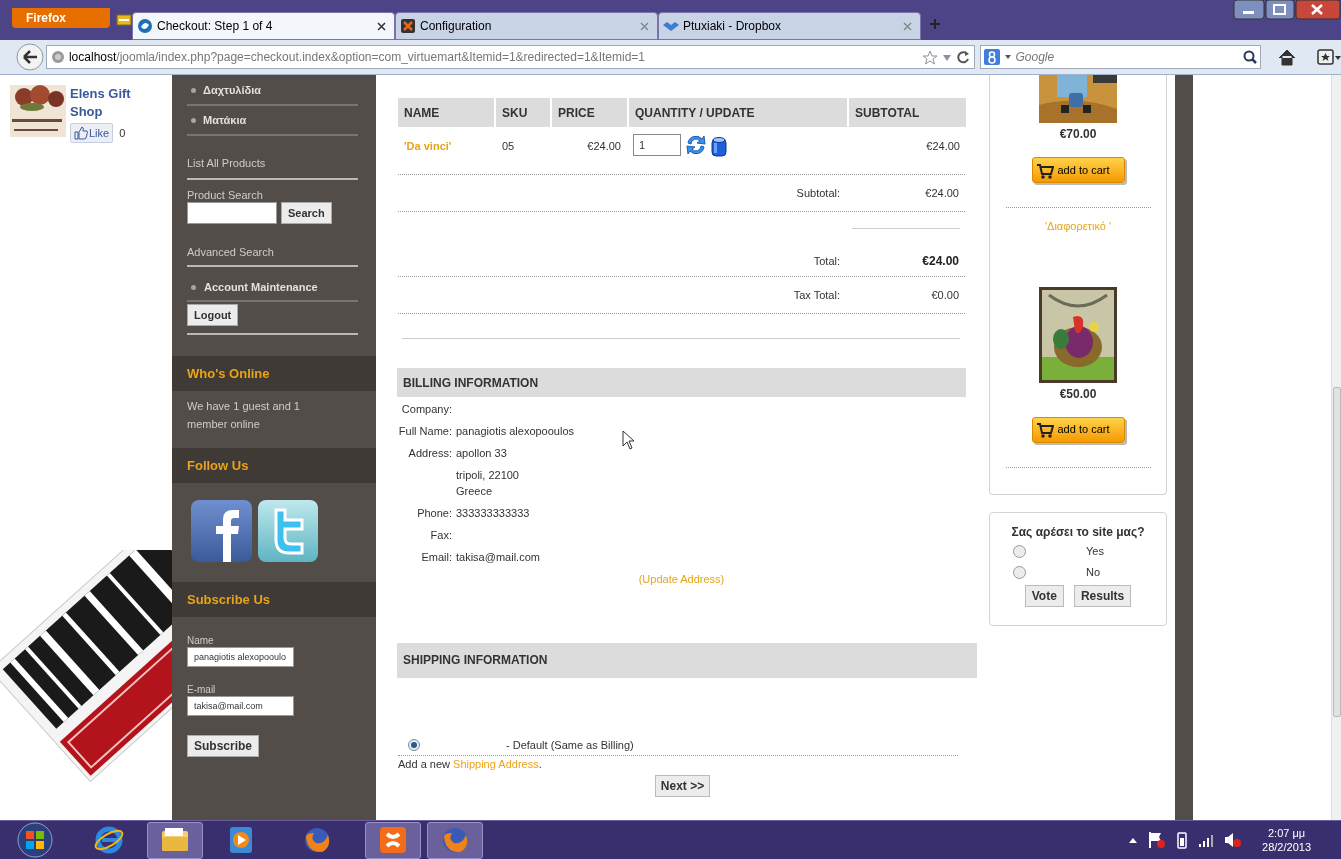 The height and width of the screenshot is (859, 1341). What do you see at coordinates (523, 112) in the screenshot?
I see `column-header: SKU` at bounding box center [523, 112].